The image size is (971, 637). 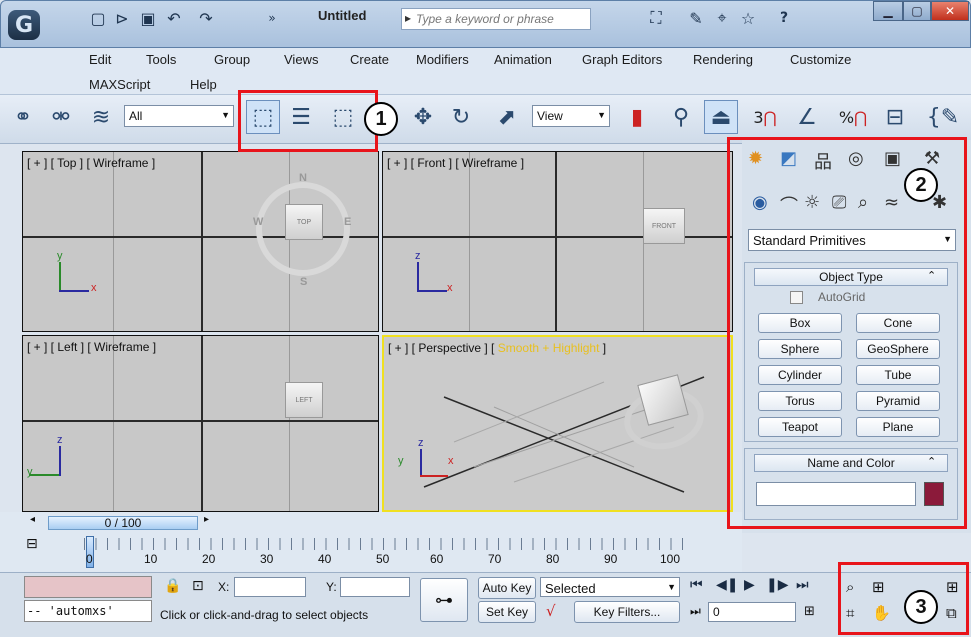 What do you see at coordinates (44, 475) in the screenshot?
I see `axis-y-line` at bounding box center [44, 475].